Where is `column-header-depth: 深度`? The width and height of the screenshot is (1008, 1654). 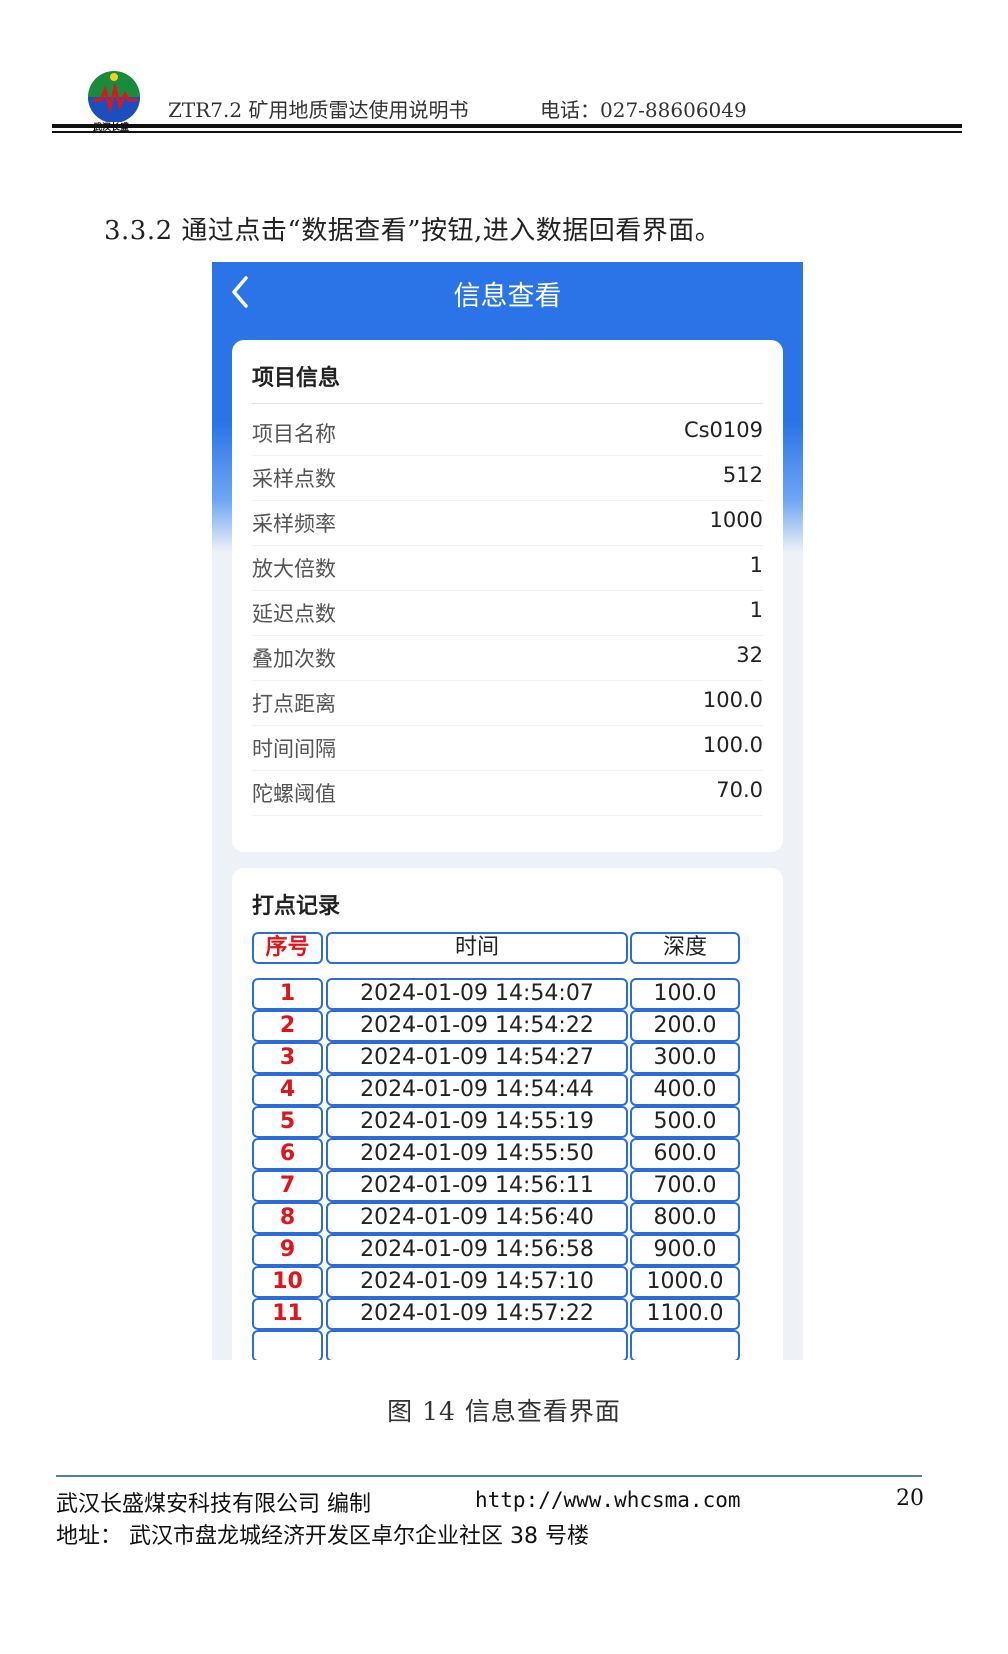
column-header-depth: 深度 is located at coordinates (685, 948).